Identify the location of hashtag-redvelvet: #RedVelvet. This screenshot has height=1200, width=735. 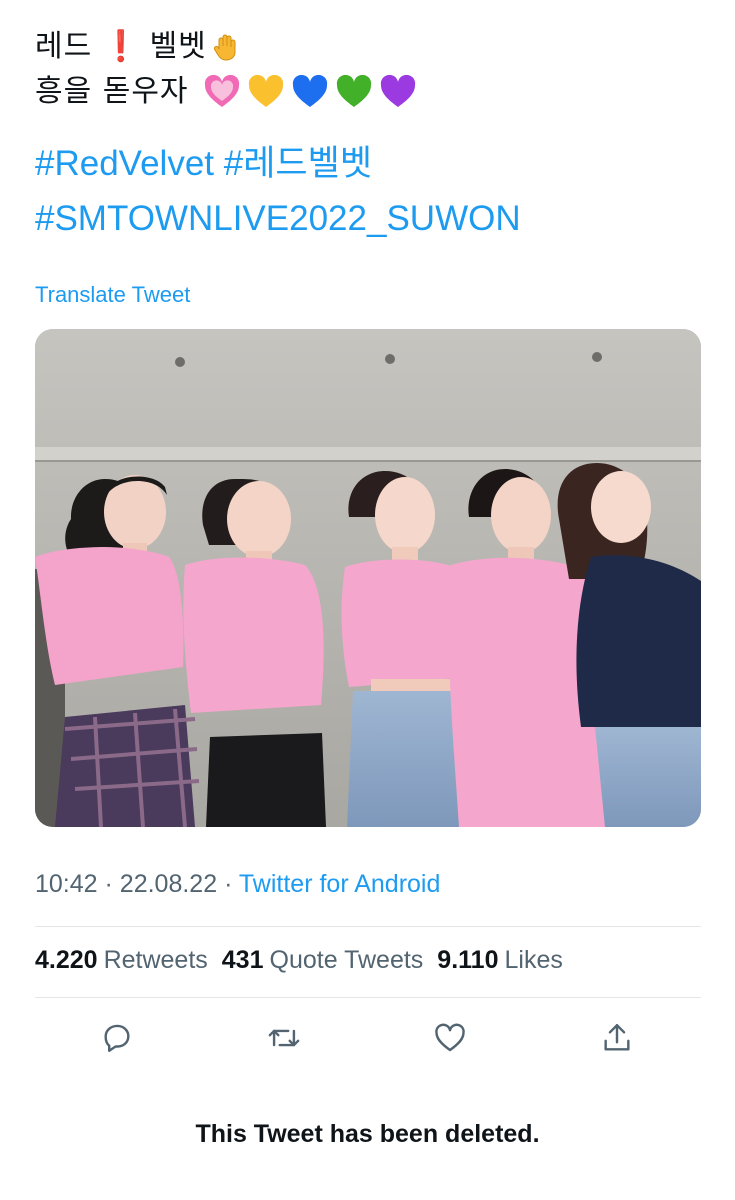
(124, 163).